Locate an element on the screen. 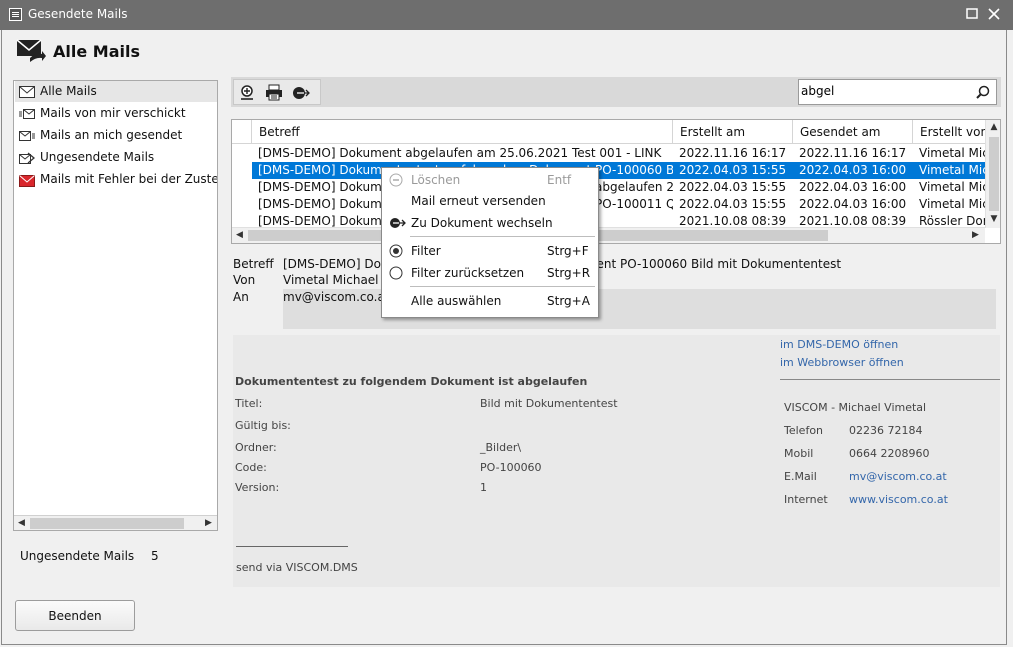  go-to-document-icon is located at coordinates (397, 223).